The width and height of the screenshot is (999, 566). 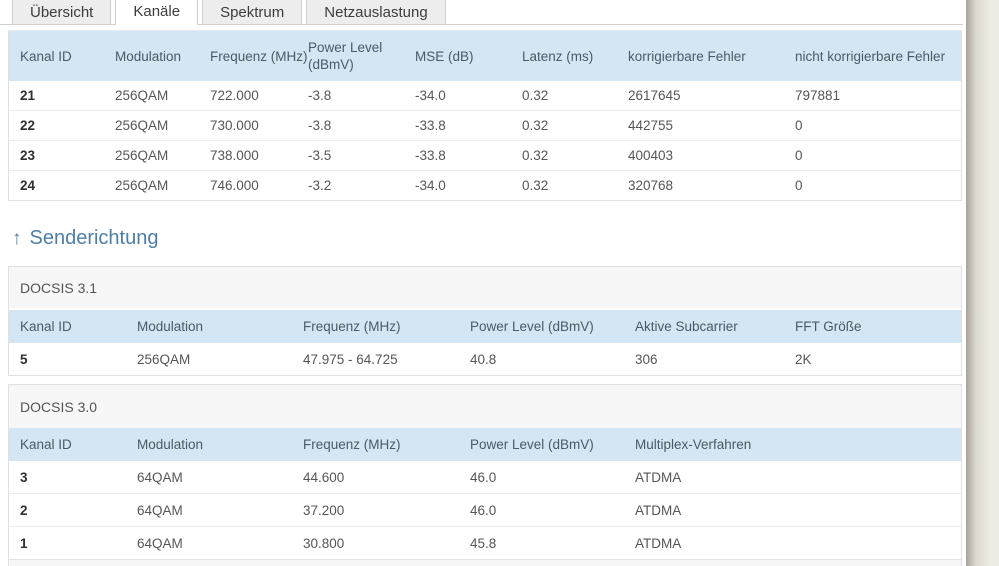 What do you see at coordinates (324, 543) in the screenshot?
I see `cell-frequenz: 30.800` at bounding box center [324, 543].